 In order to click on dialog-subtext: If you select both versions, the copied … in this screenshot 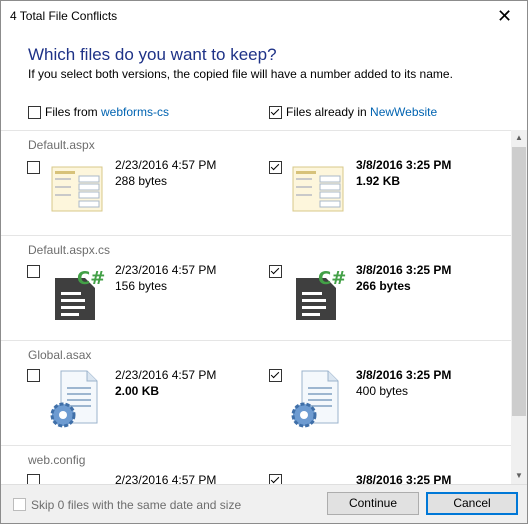, I will do `click(240, 74)`.